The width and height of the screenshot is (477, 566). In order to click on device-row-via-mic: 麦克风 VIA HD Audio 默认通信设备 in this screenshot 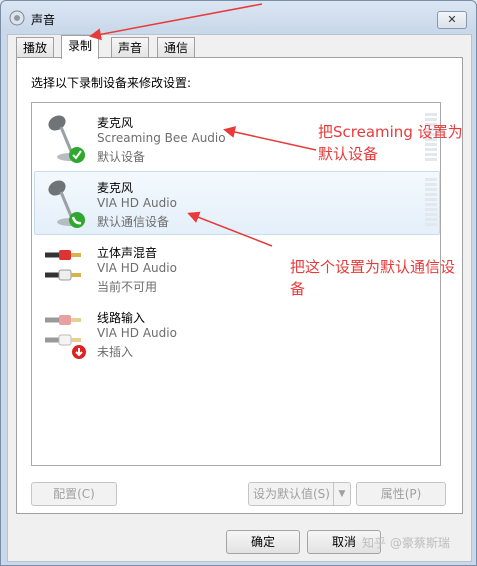, I will do `click(237, 203)`.